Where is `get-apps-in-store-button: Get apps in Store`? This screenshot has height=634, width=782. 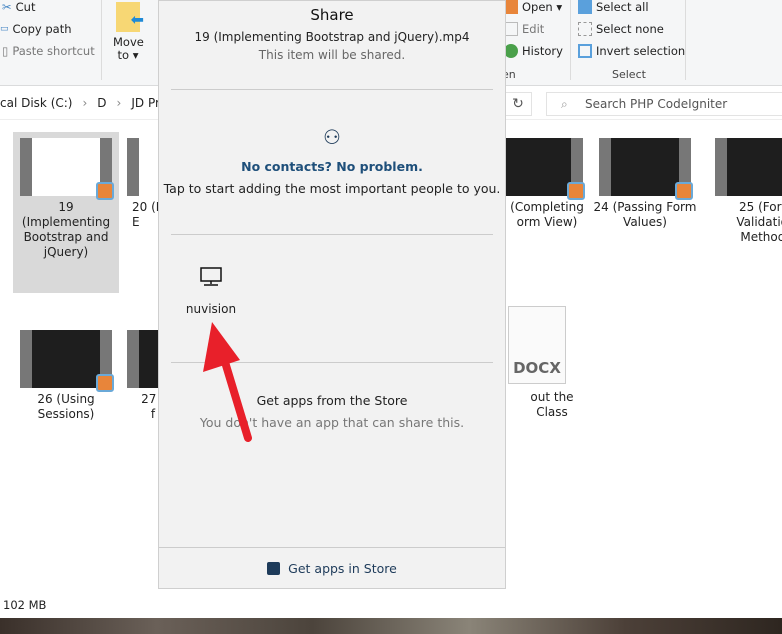
get-apps-in-store-button: Get apps in Store is located at coordinates (332, 568).